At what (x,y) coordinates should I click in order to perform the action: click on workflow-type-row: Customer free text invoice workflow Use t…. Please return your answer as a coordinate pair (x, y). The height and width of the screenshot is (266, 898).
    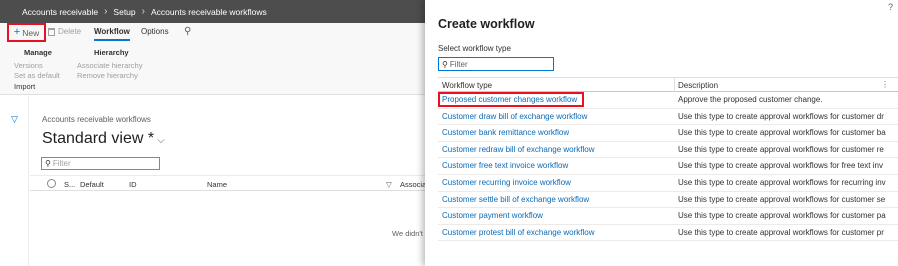
    Looking at the image, I should click on (668, 166).